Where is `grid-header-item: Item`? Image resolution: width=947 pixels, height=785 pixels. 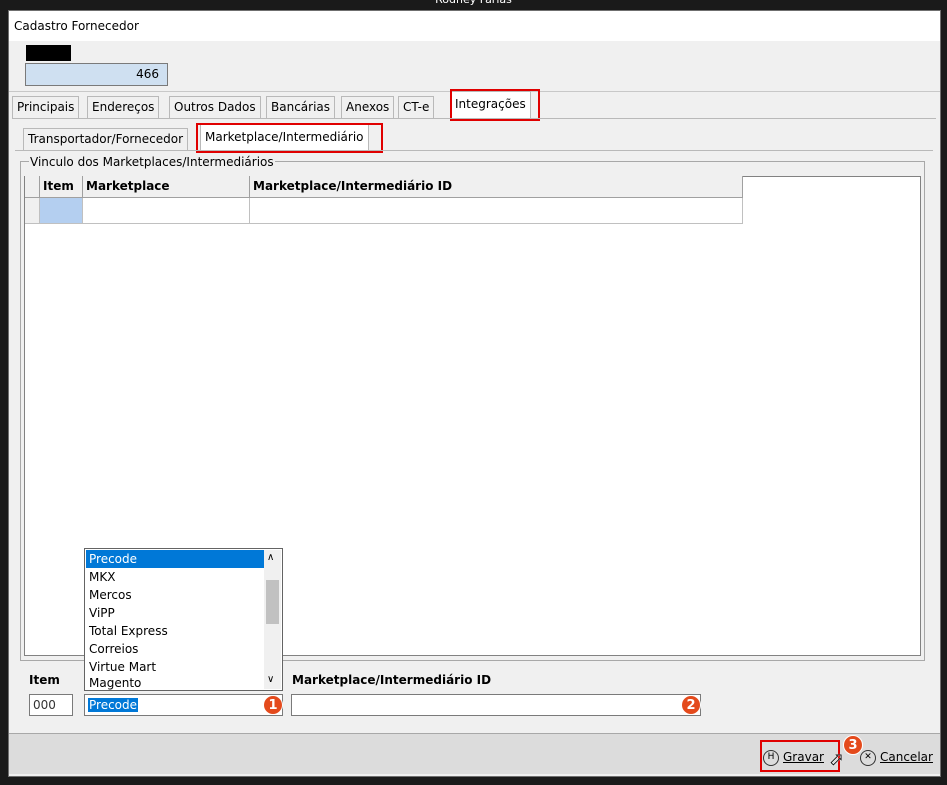 grid-header-item: Item is located at coordinates (61, 187).